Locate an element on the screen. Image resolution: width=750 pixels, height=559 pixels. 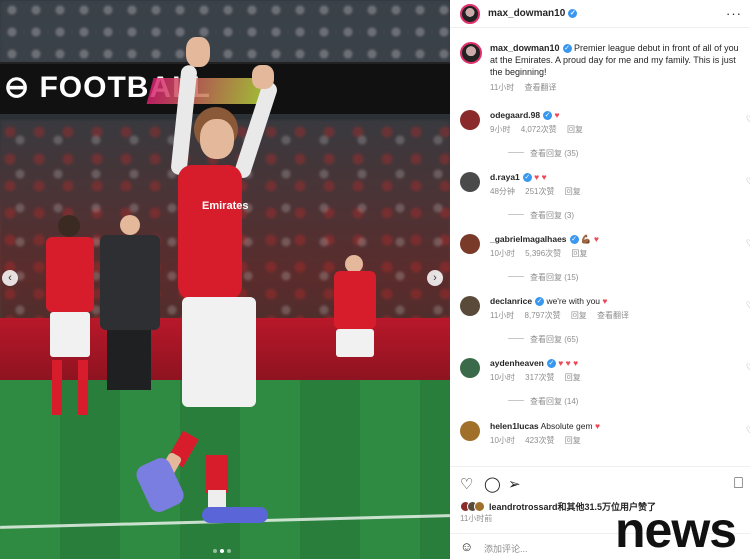
background-player-left is located at coordinates (70, 322).